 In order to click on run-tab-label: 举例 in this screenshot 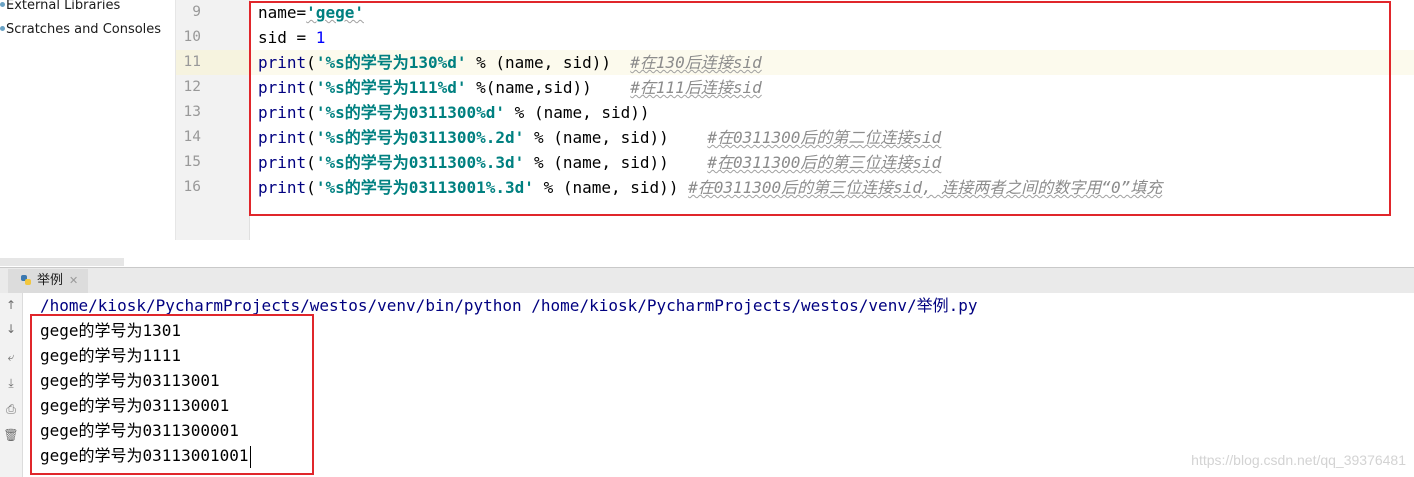, I will do `click(50, 280)`.